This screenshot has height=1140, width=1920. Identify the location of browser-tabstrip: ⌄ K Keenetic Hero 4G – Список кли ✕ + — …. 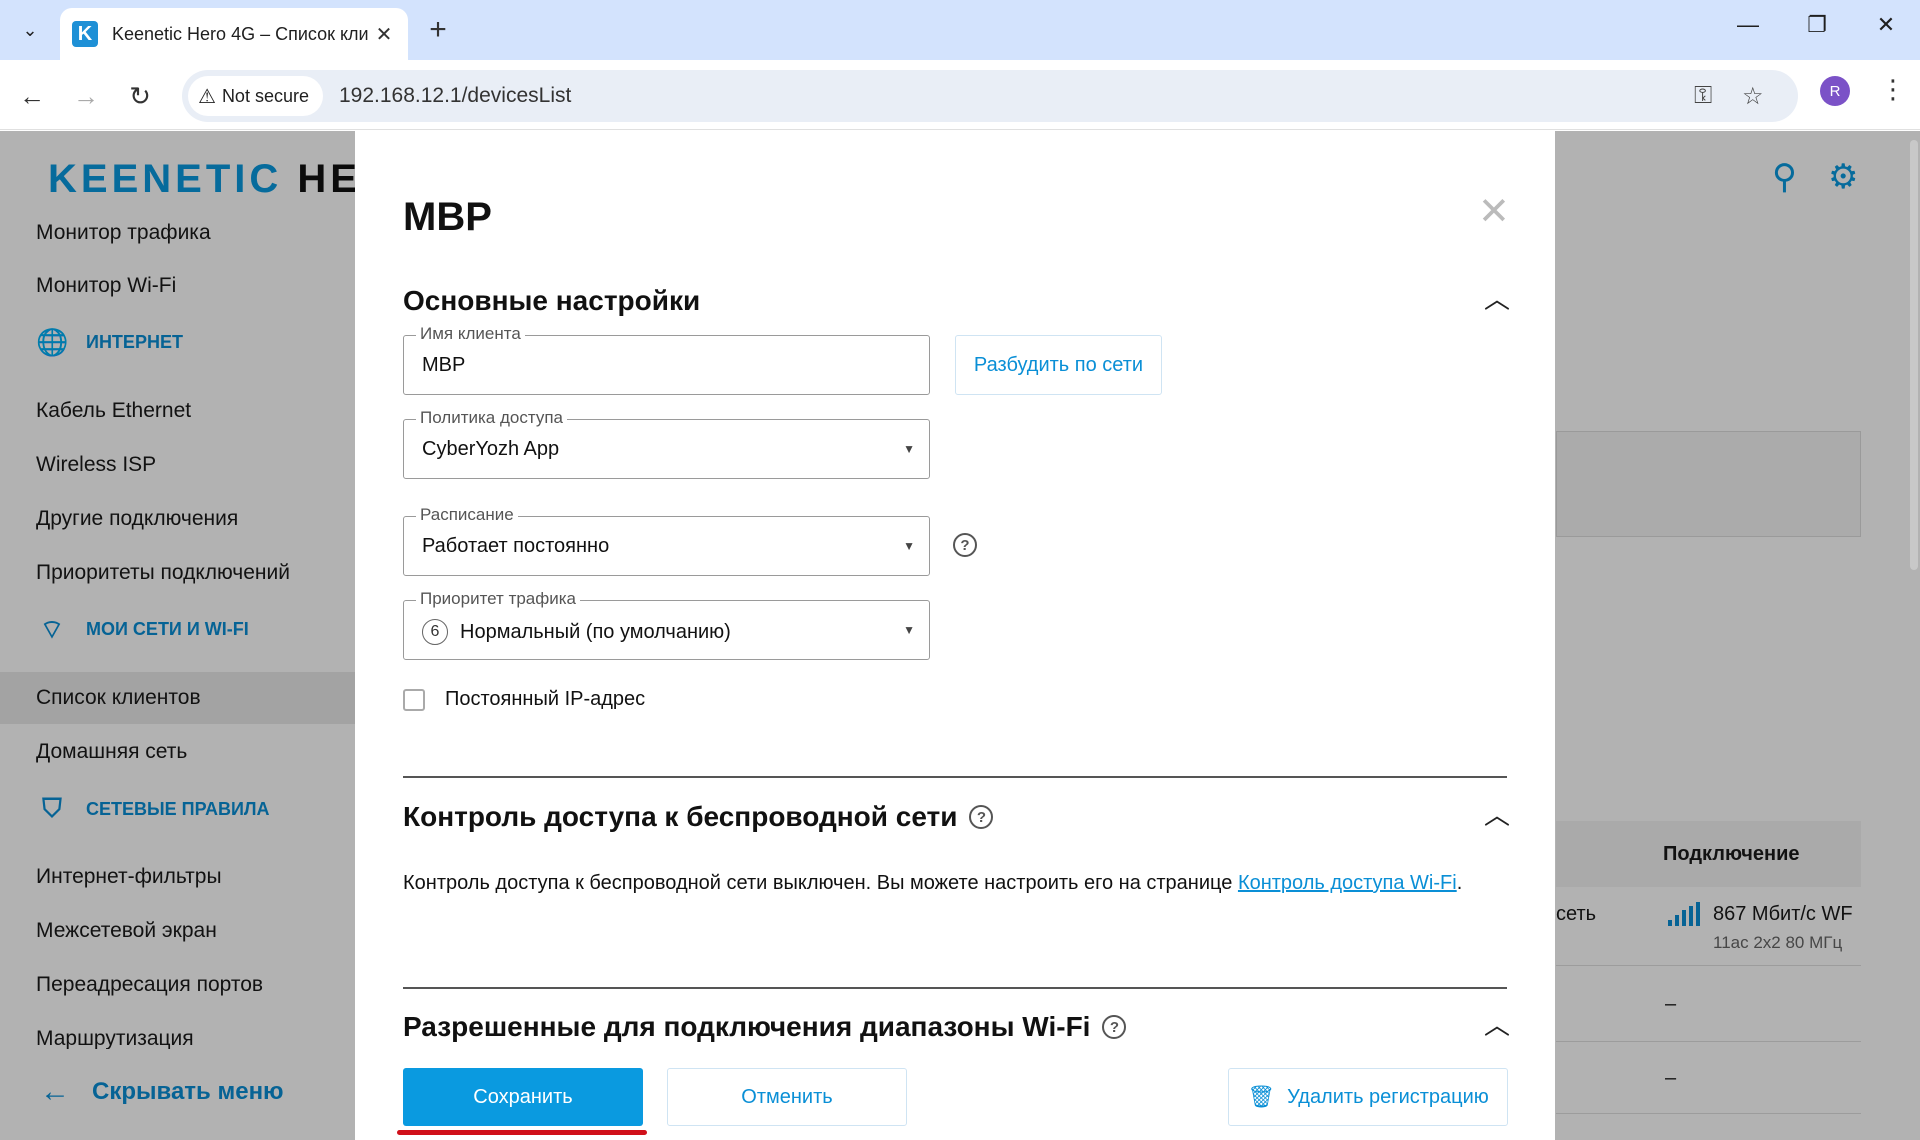
(960, 30).